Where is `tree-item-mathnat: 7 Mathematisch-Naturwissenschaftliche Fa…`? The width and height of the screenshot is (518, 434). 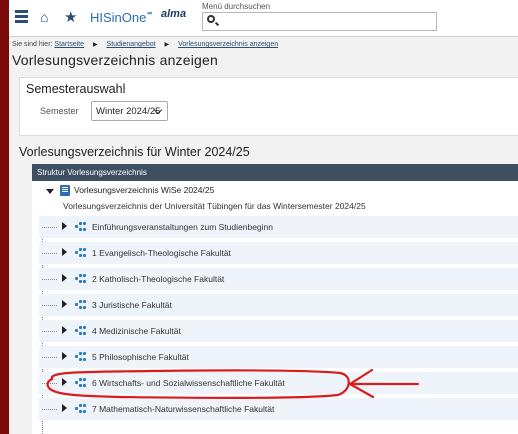 tree-item-mathnat: 7 Mathematisch-Naturwissenschaftliche Fa… is located at coordinates (278, 409).